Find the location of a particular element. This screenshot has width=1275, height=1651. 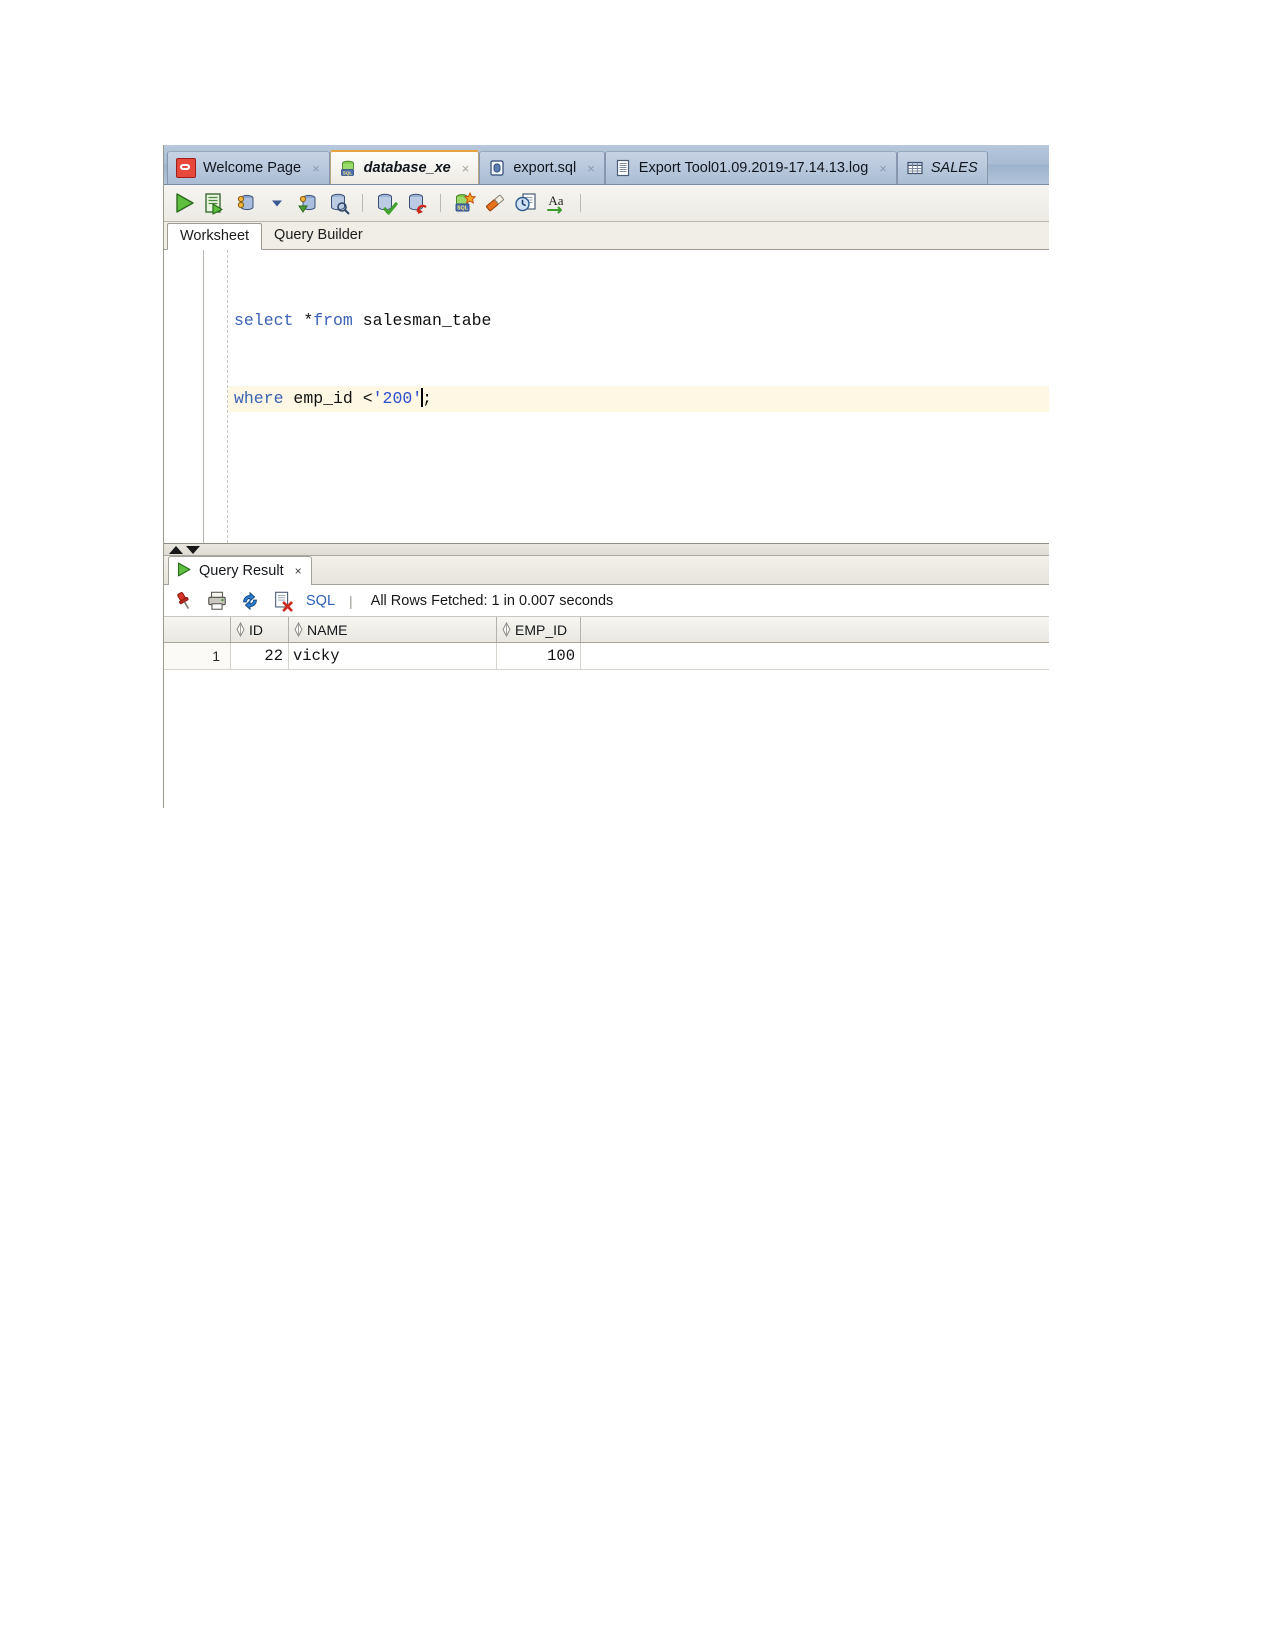

column-header-id: ID is located at coordinates (260, 629).